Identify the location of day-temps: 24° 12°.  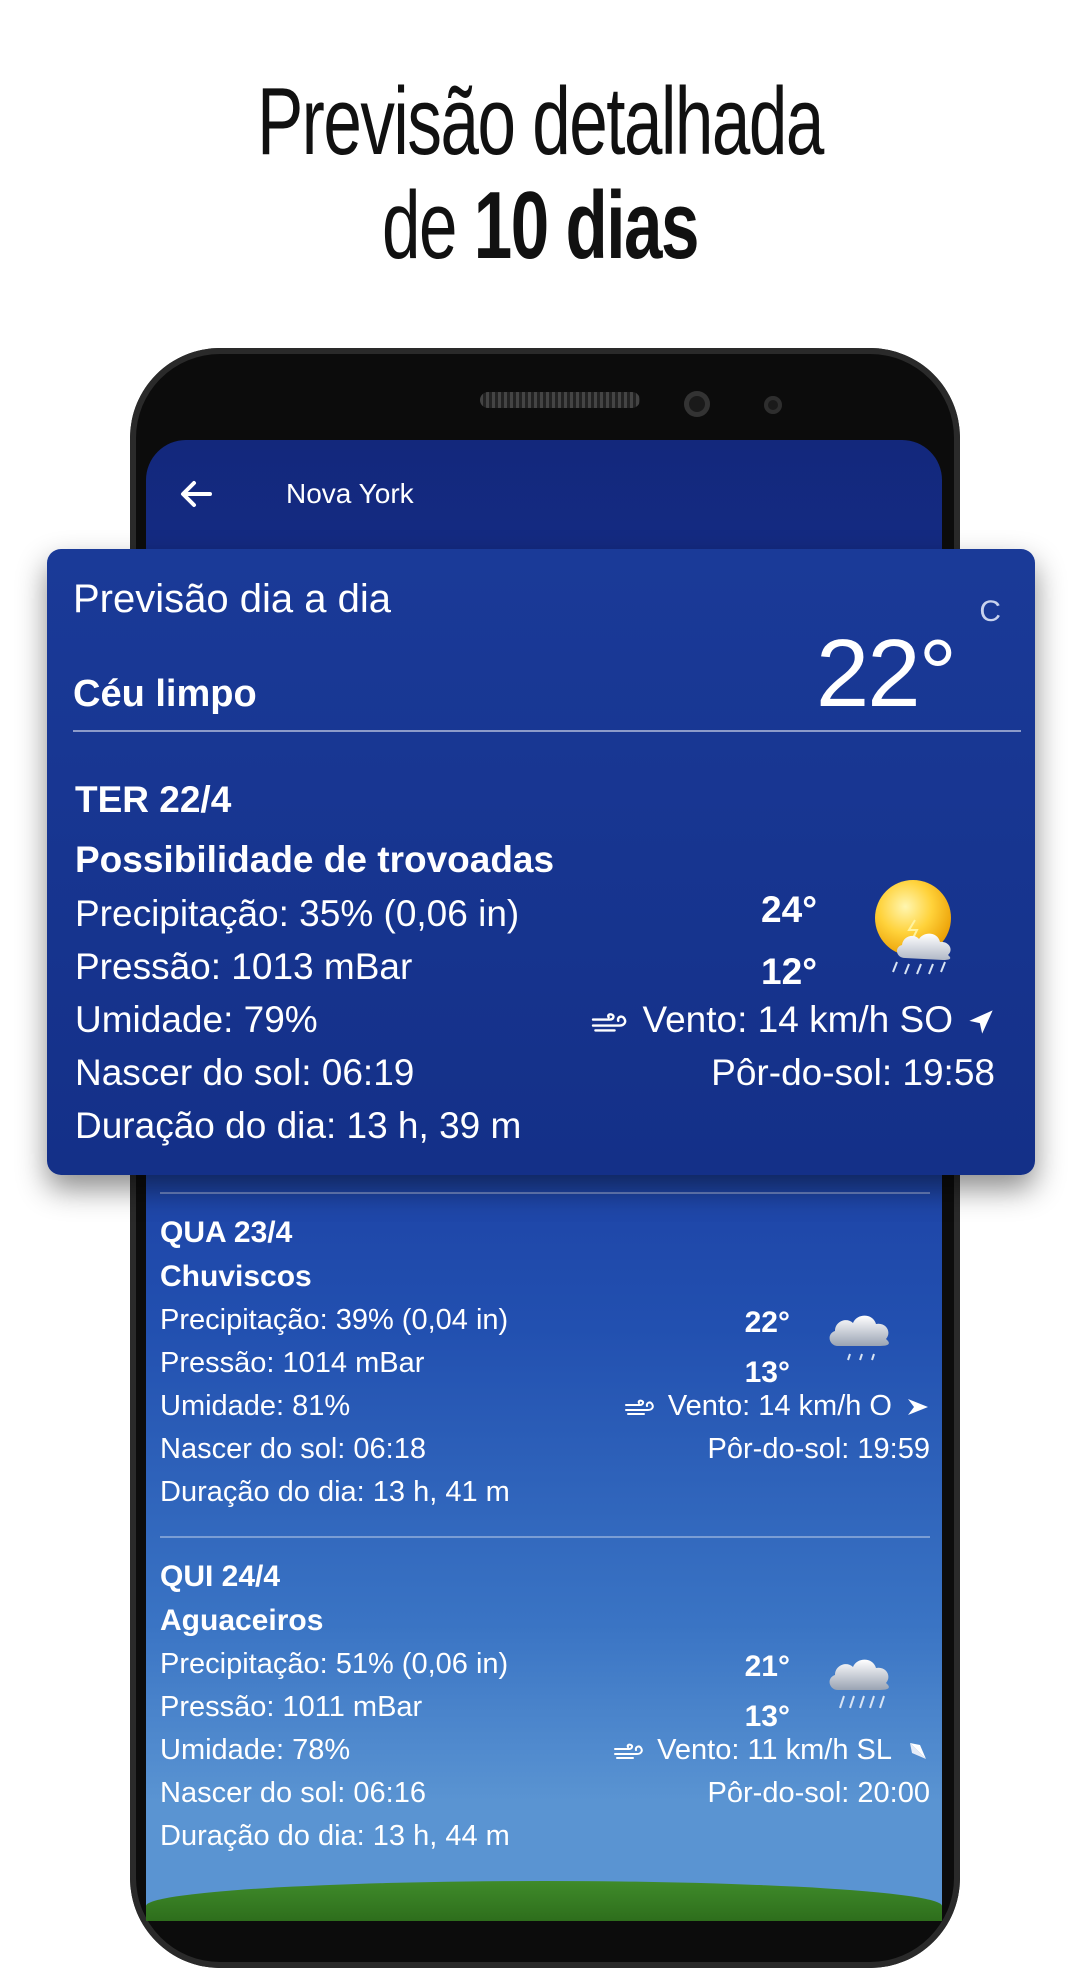
(789, 941).